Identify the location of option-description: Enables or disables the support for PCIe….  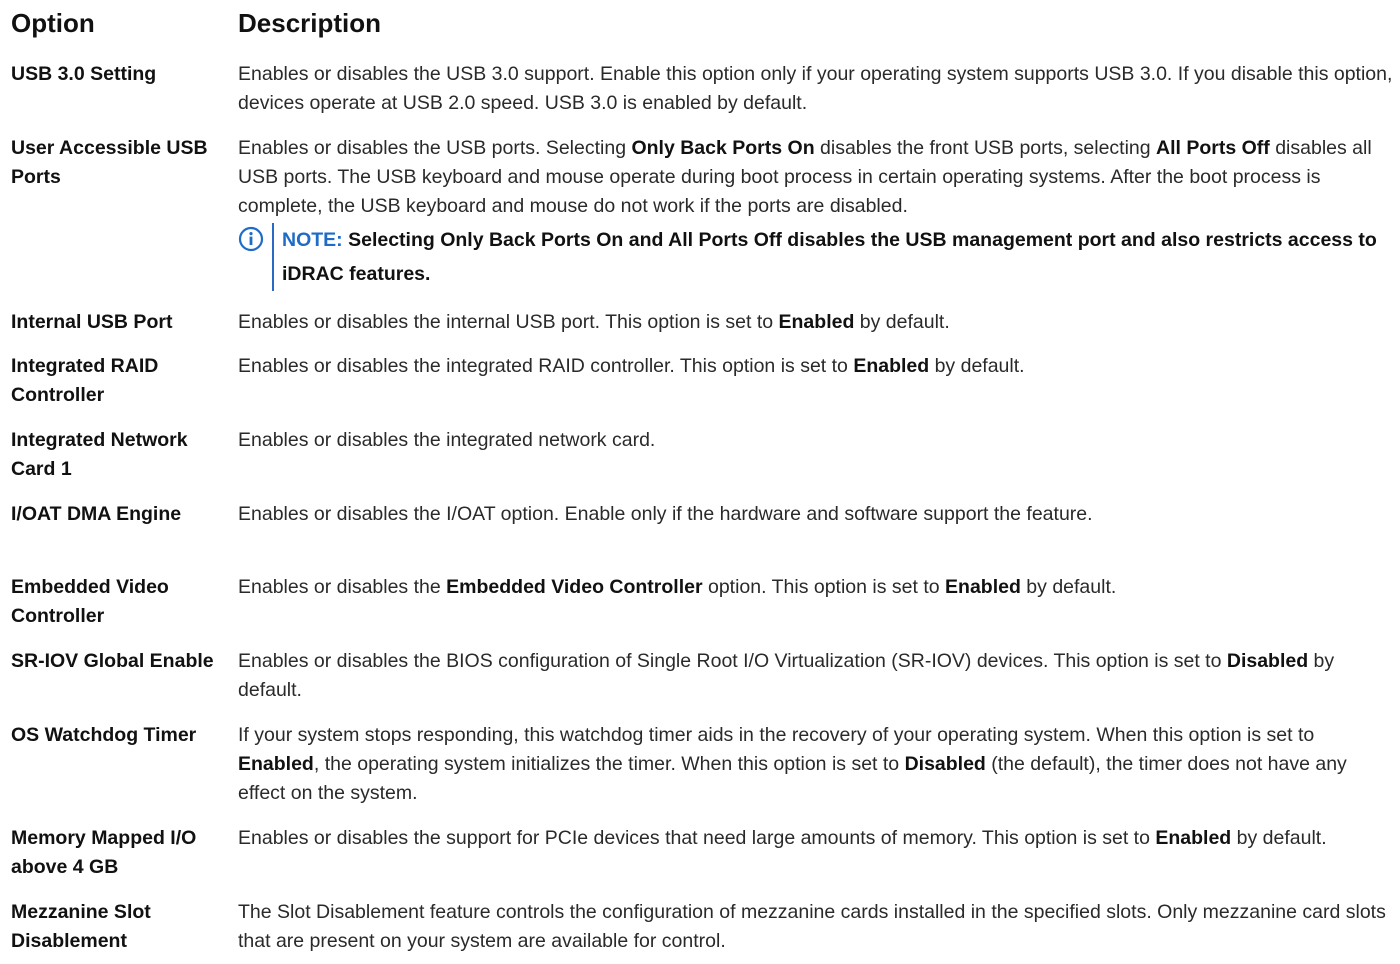
(782, 838).